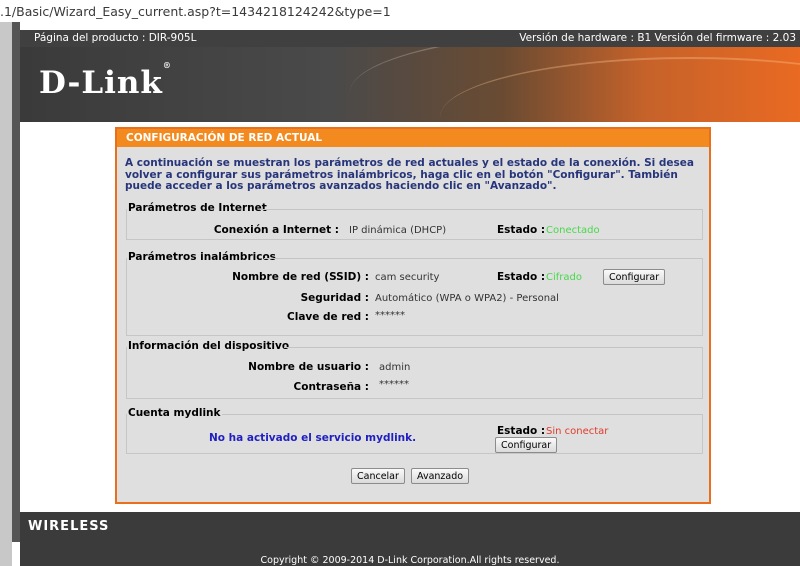 The width and height of the screenshot is (800, 566). Describe the element at coordinates (105, 80) in the screenshot. I see `dlink-logo: D-Link®` at that location.